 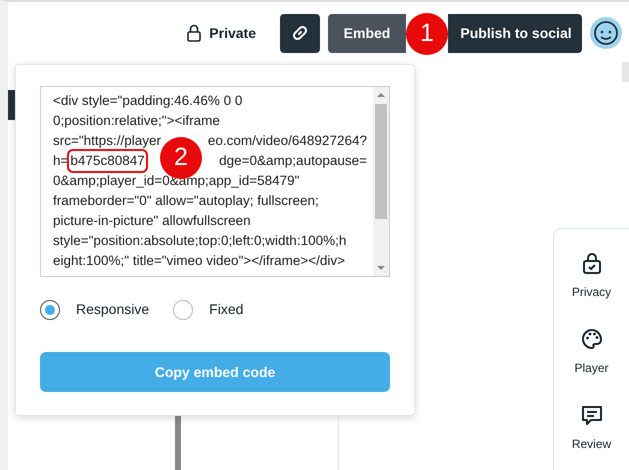 What do you see at coordinates (147, 101) in the screenshot?
I see `code-text: <div style="padding:46.46% 0 0` at bounding box center [147, 101].